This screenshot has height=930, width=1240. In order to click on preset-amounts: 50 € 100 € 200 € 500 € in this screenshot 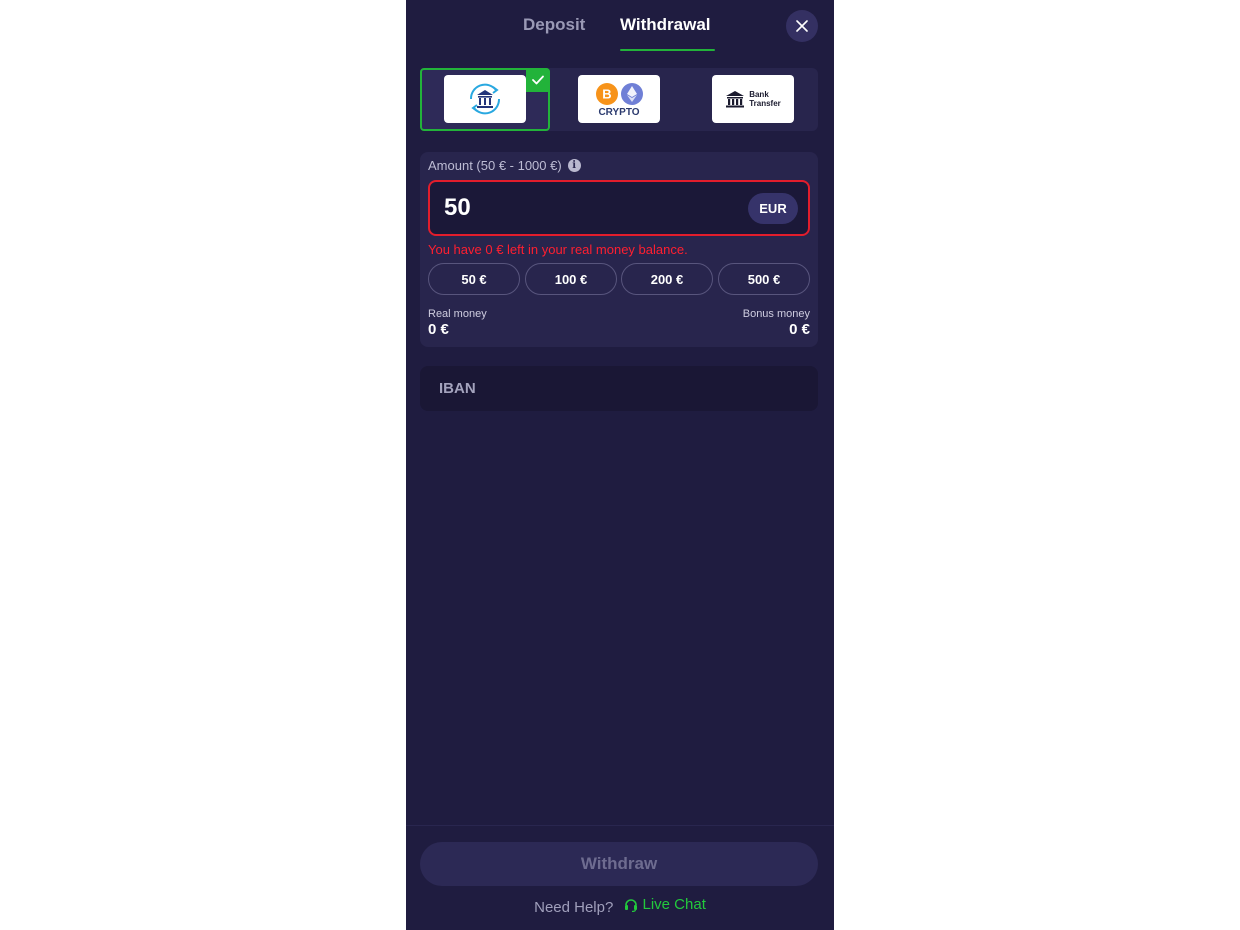, I will do `click(619, 279)`.